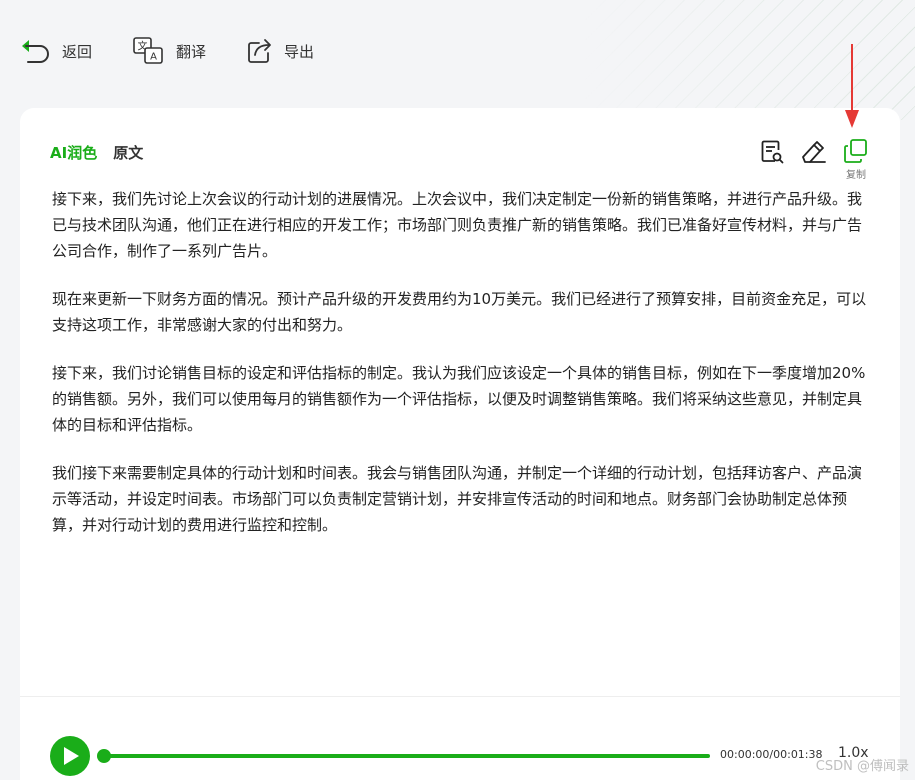  Describe the element at coordinates (35, 51) in the screenshot. I see `back-arrow-icon` at that location.